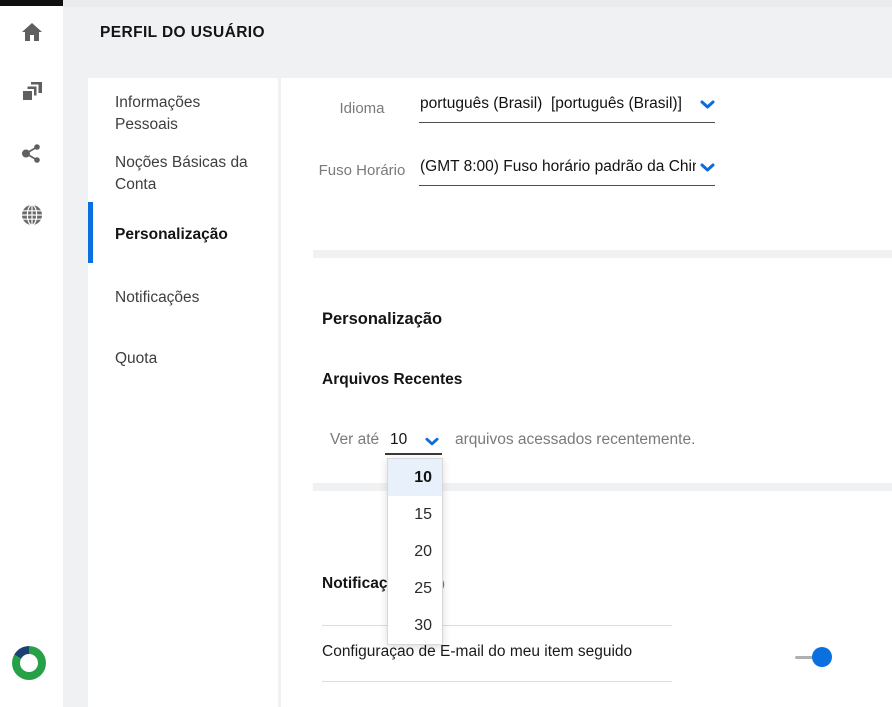 The height and width of the screenshot is (707, 892). What do you see at coordinates (186, 114) in the screenshot?
I see `nav-item-informacoes-pessoais: Informações Pessoais` at bounding box center [186, 114].